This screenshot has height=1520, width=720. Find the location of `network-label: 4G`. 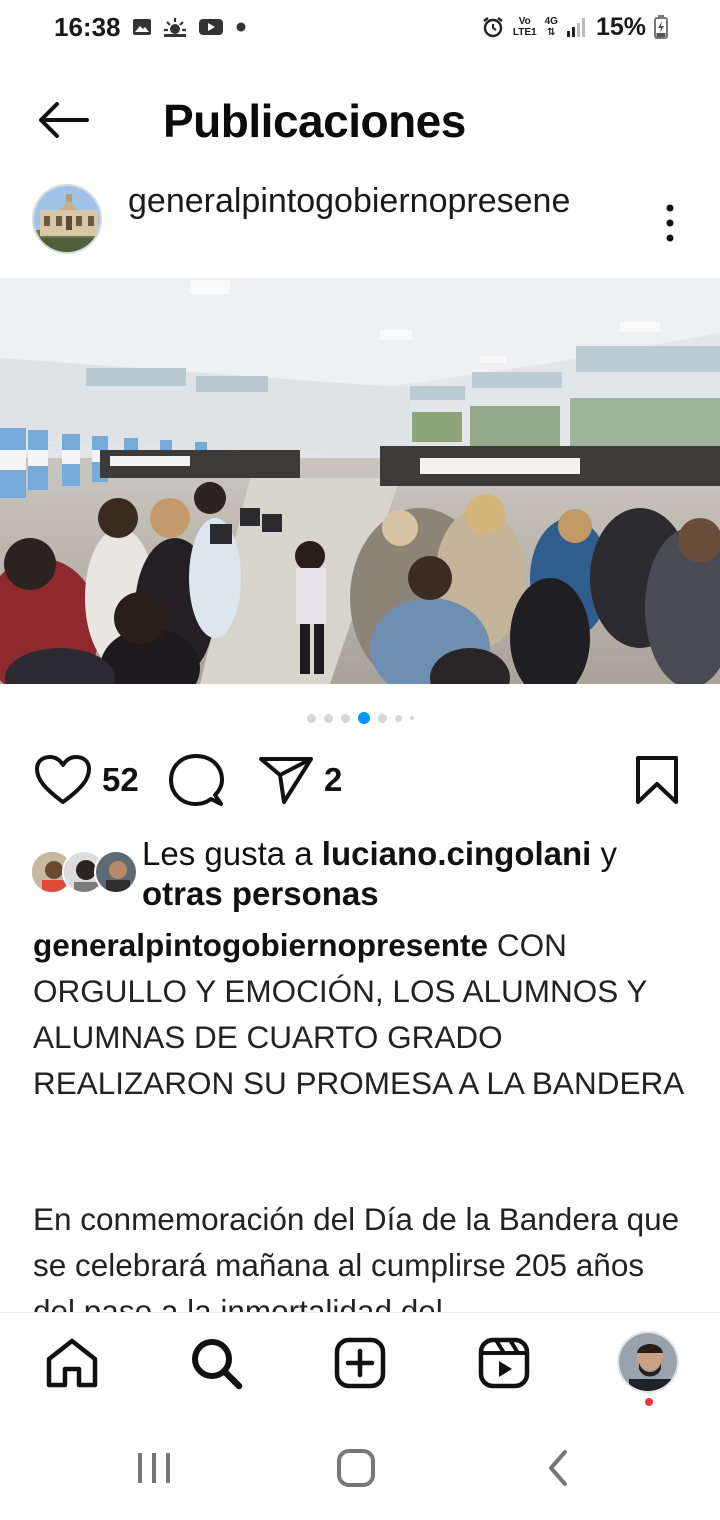

network-label: 4G is located at coordinates (551, 21).